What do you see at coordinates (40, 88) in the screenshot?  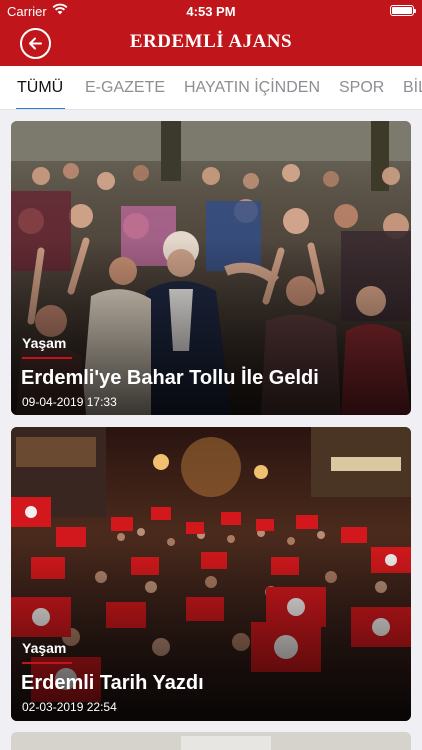 I see `tab-tumu: TÜMÜ` at bounding box center [40, 88].